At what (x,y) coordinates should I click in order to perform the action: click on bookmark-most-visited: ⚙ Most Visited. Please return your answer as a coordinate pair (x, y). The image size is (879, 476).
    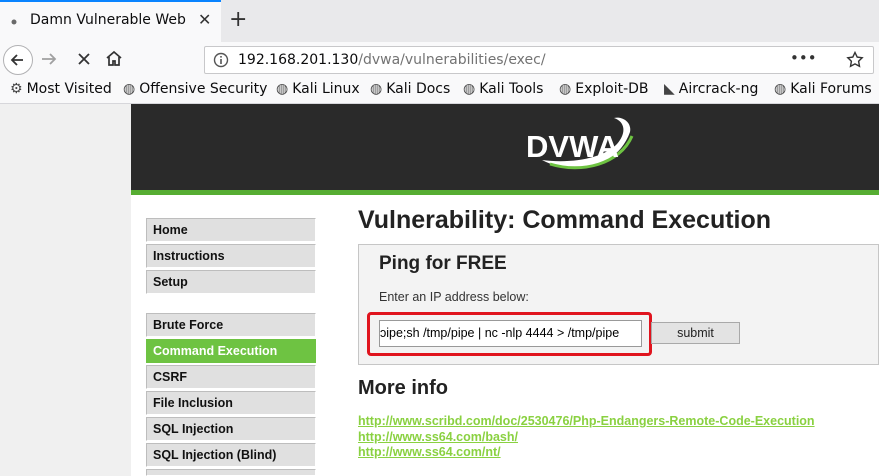
    Looking at the image, I should click on (61, 89).